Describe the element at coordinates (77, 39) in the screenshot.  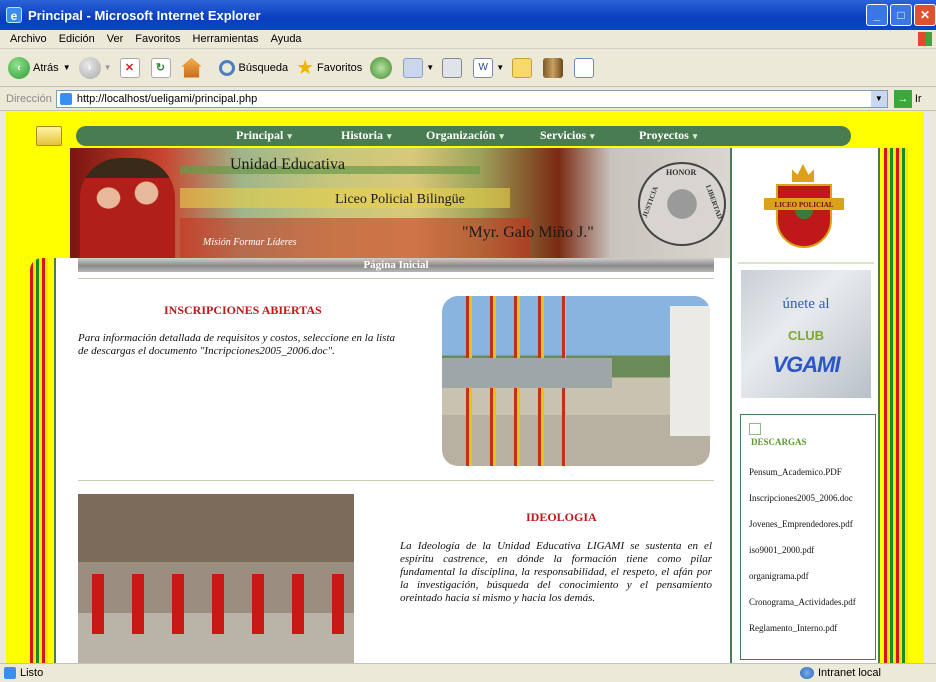
I see `menu-edicion: Edición` at that location.